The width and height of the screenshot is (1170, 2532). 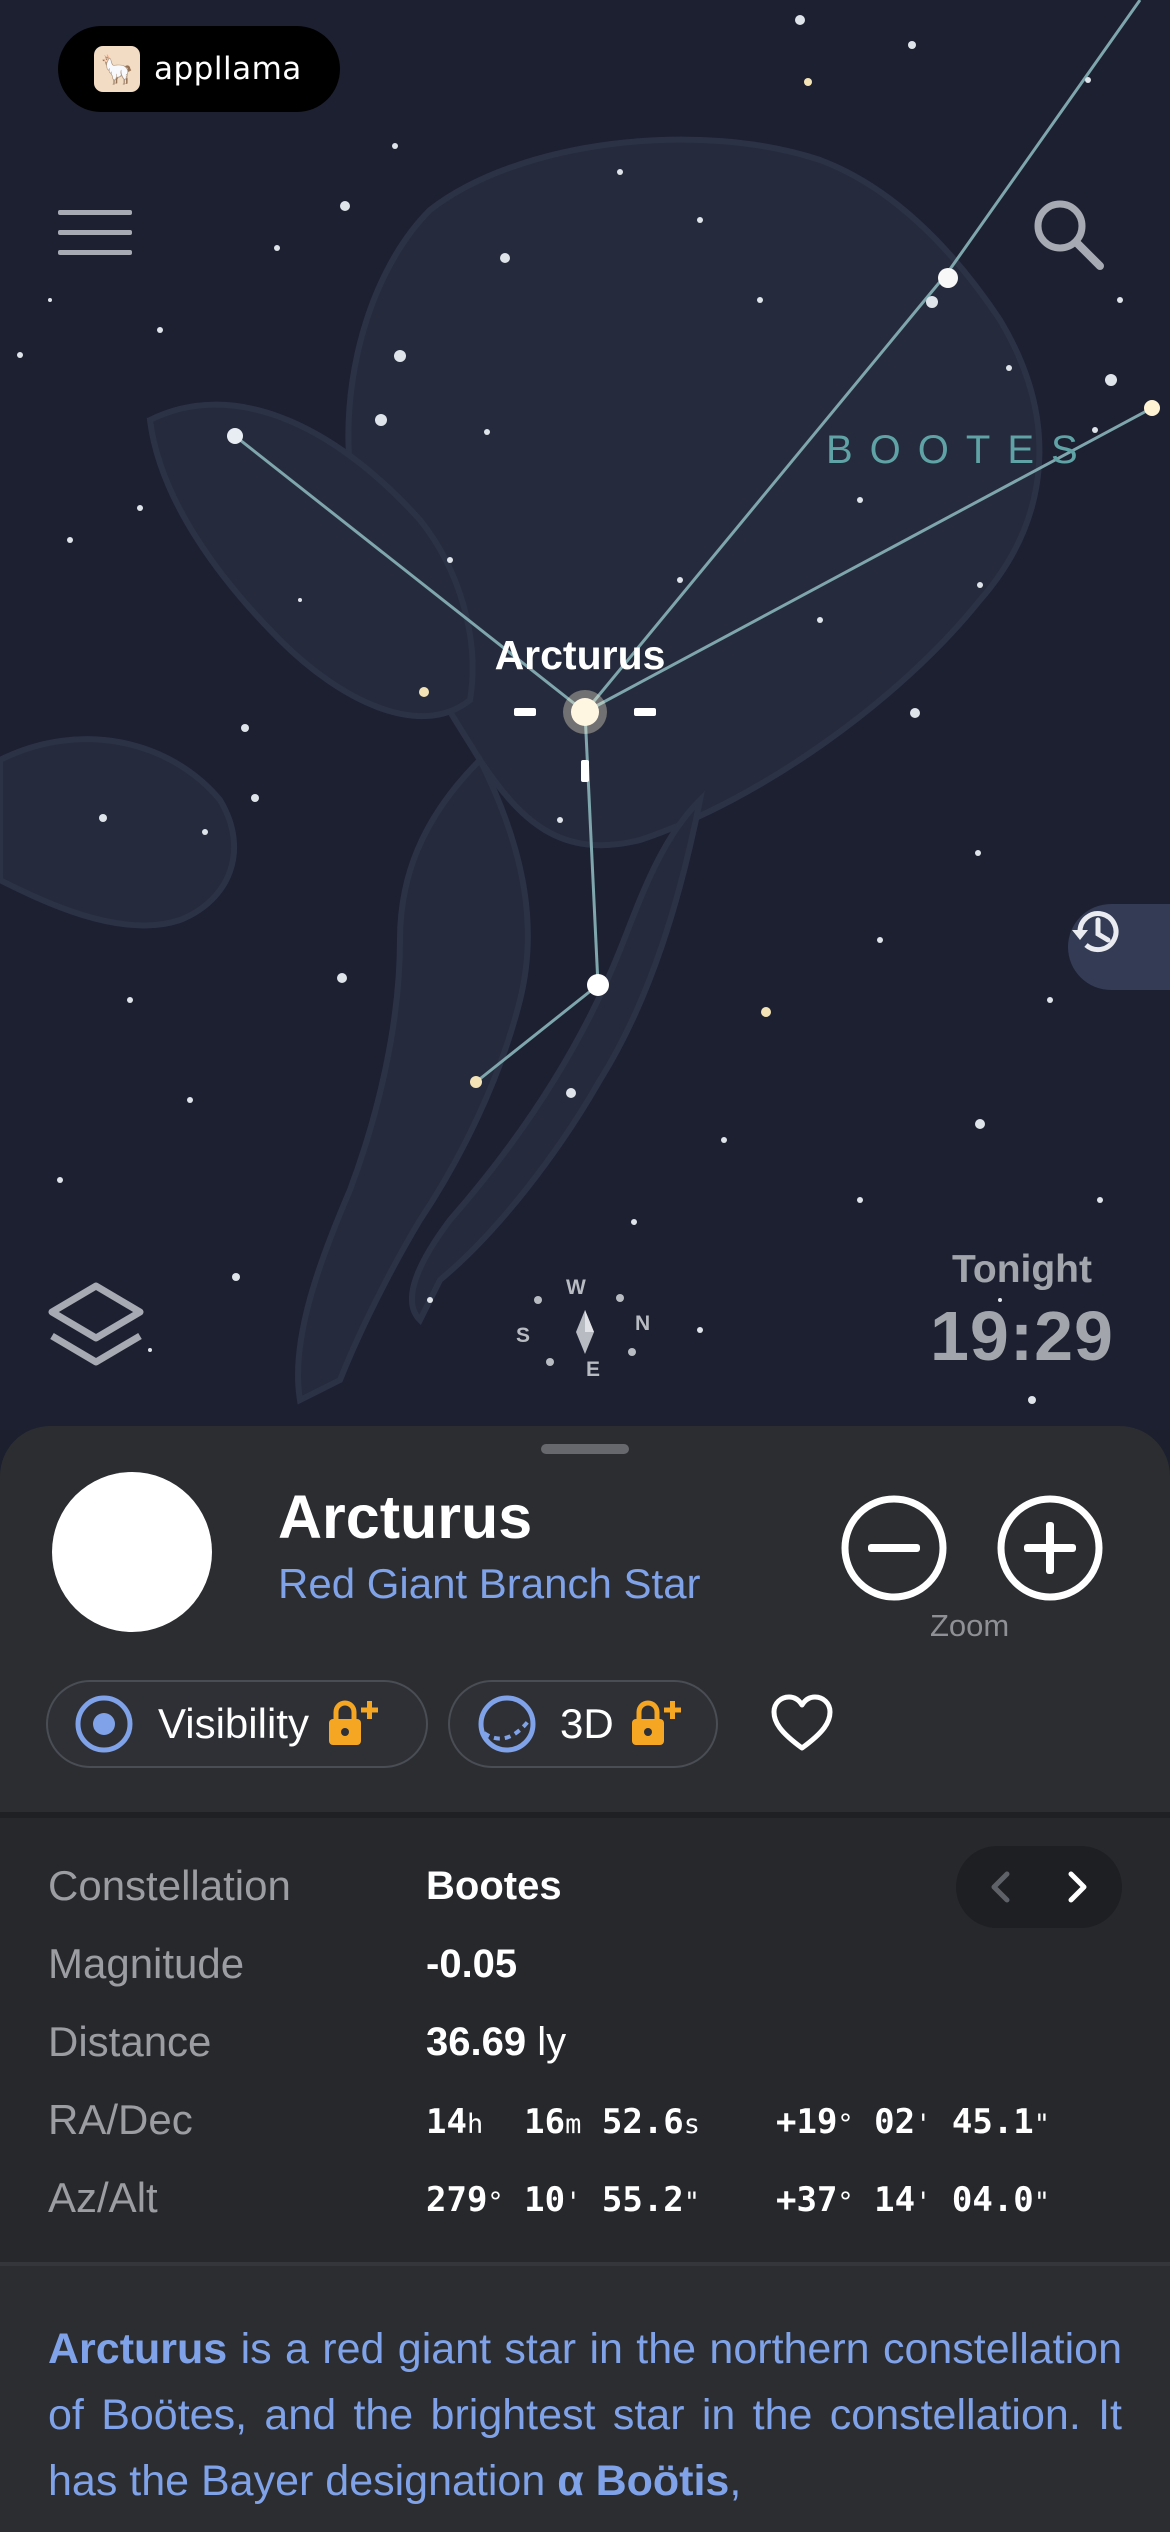 I want to click on llama-logo-icon: 🦙, so click(x=117, y=69).